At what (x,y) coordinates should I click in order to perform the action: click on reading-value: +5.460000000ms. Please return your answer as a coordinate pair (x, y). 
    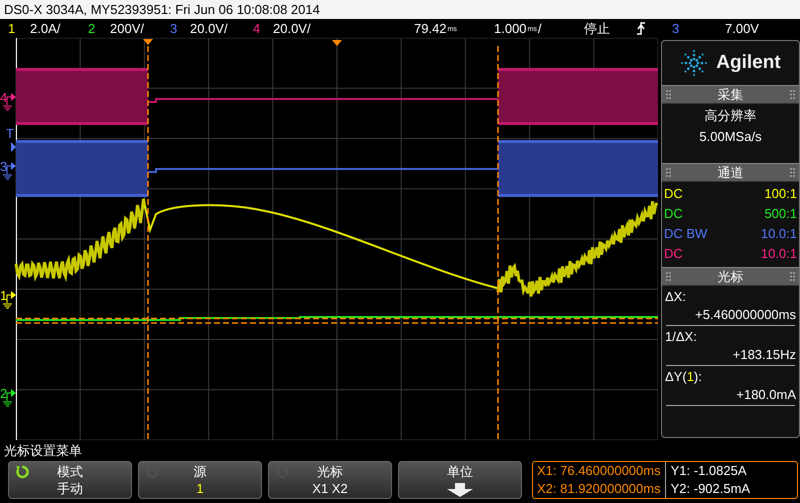
    Looking at the image, I should click on (745, 315).